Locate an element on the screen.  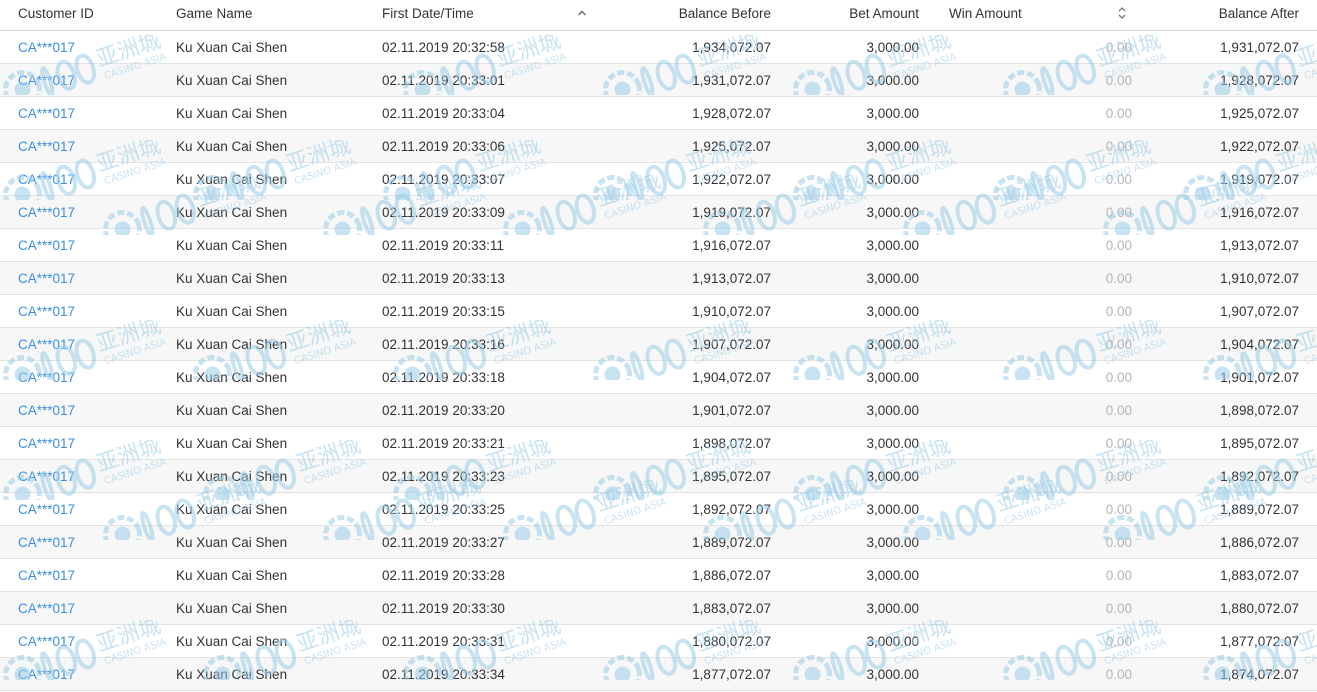
column-header-bet-amount: Bet Amount is located at coordinates (884, 13).